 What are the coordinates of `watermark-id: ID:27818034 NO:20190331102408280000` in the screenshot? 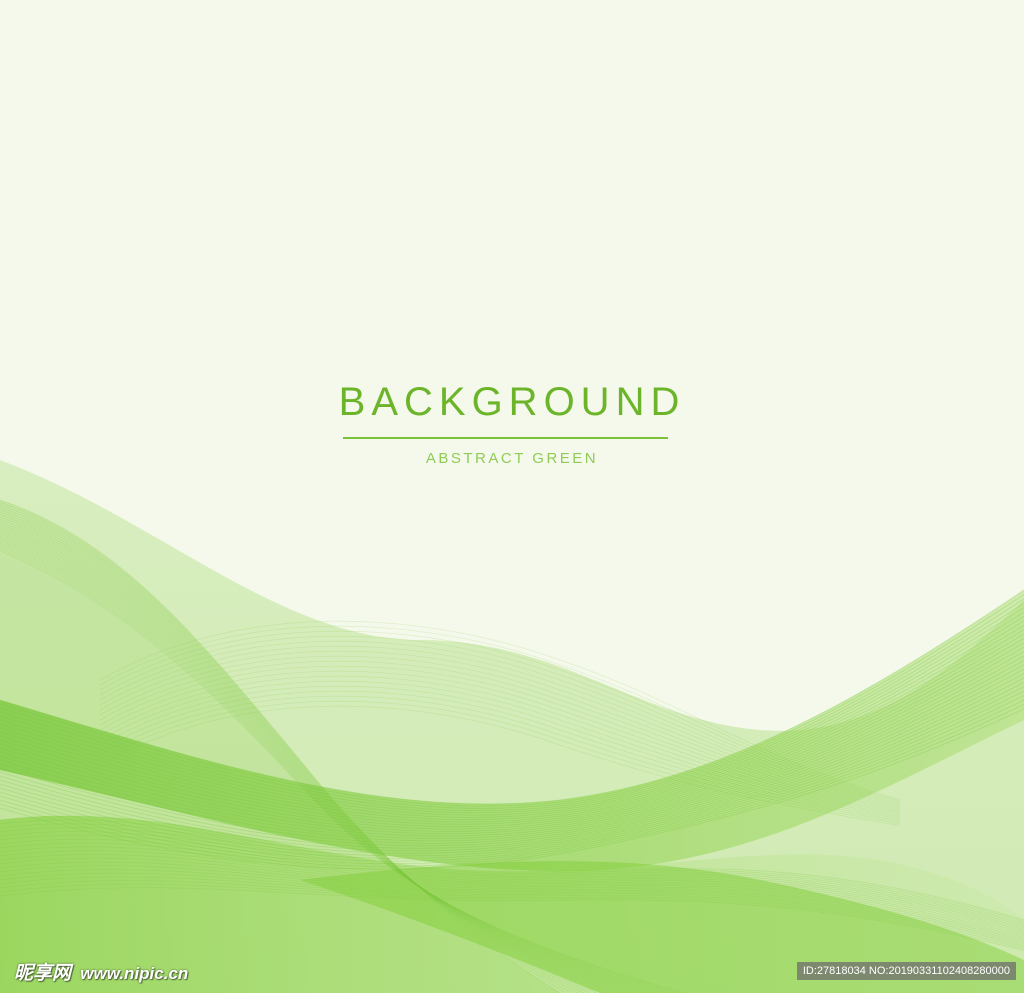 It's located at (906, 971).